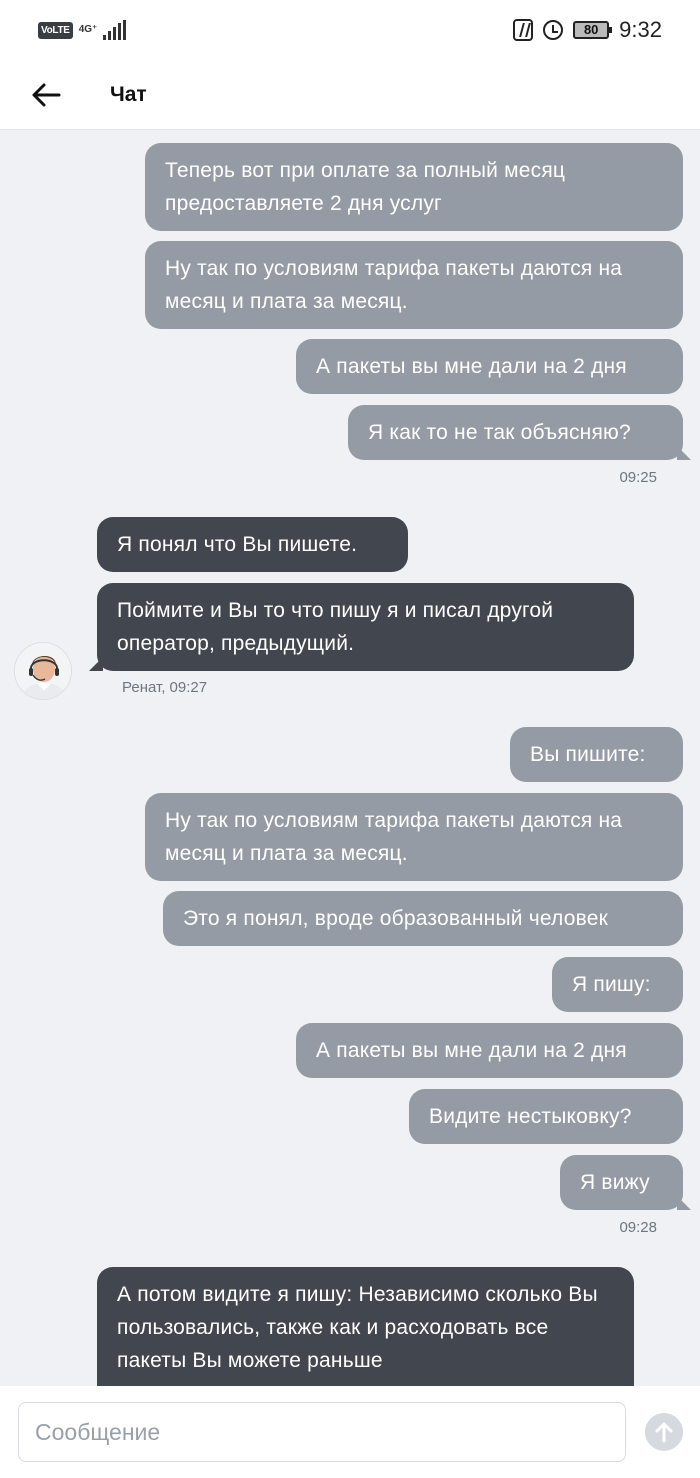 Image resolution: width=700 pixels, height=1478 pixels. I want to click on battery-indicator: 80, so click(593, 30).